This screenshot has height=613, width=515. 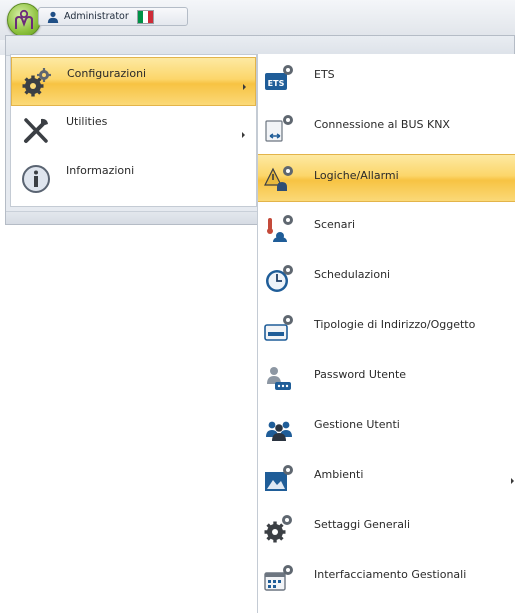 I want to click on submenu-item-gestione-utenti: Gestione Utenti, so click(x=386, y=428).